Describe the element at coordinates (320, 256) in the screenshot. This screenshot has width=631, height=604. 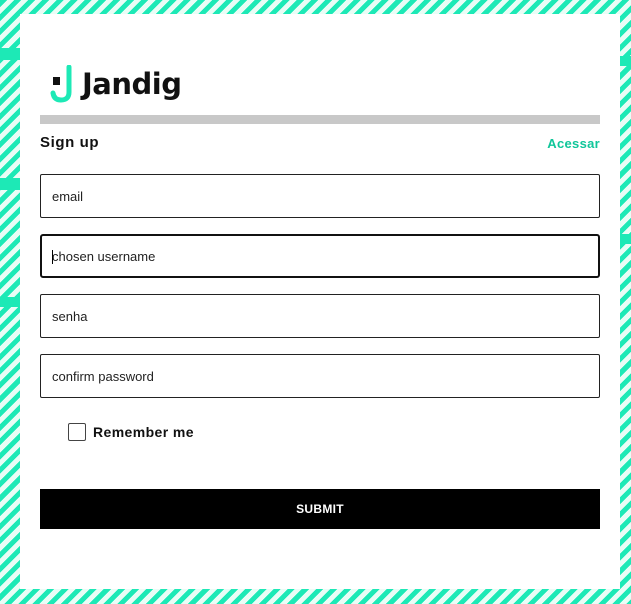
I see `username-field` at that location.